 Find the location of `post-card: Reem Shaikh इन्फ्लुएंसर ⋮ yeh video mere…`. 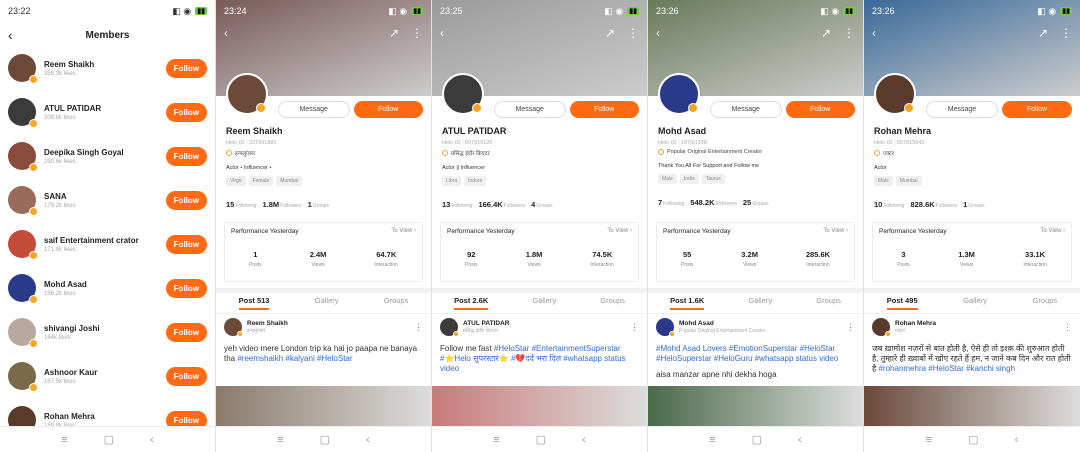

post-card: Reem Shaikh इन्फ्लुएंसर ⋮ yeh video mere… is located at coordinates (323, 344).